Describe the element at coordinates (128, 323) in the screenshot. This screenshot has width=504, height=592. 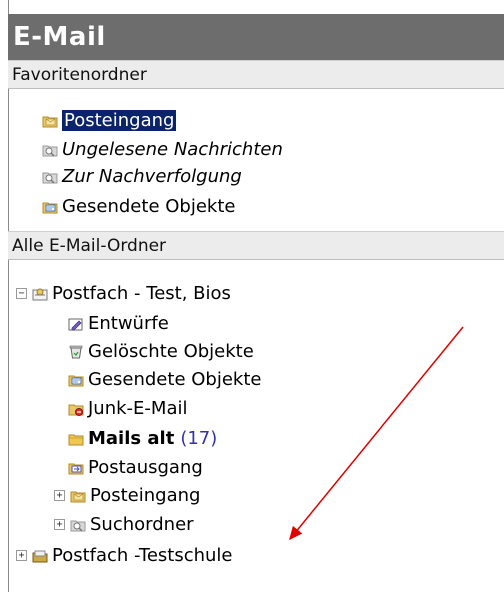
I see `folder-label: Entwürfe` at that location.